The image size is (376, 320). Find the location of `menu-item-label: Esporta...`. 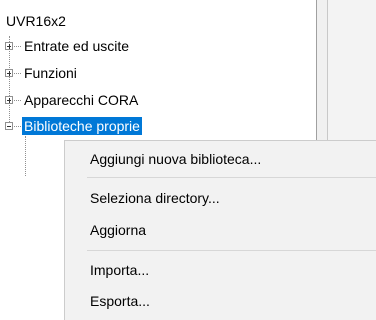

menu-item-label: Esporta... is located at coordinates (120, 301).